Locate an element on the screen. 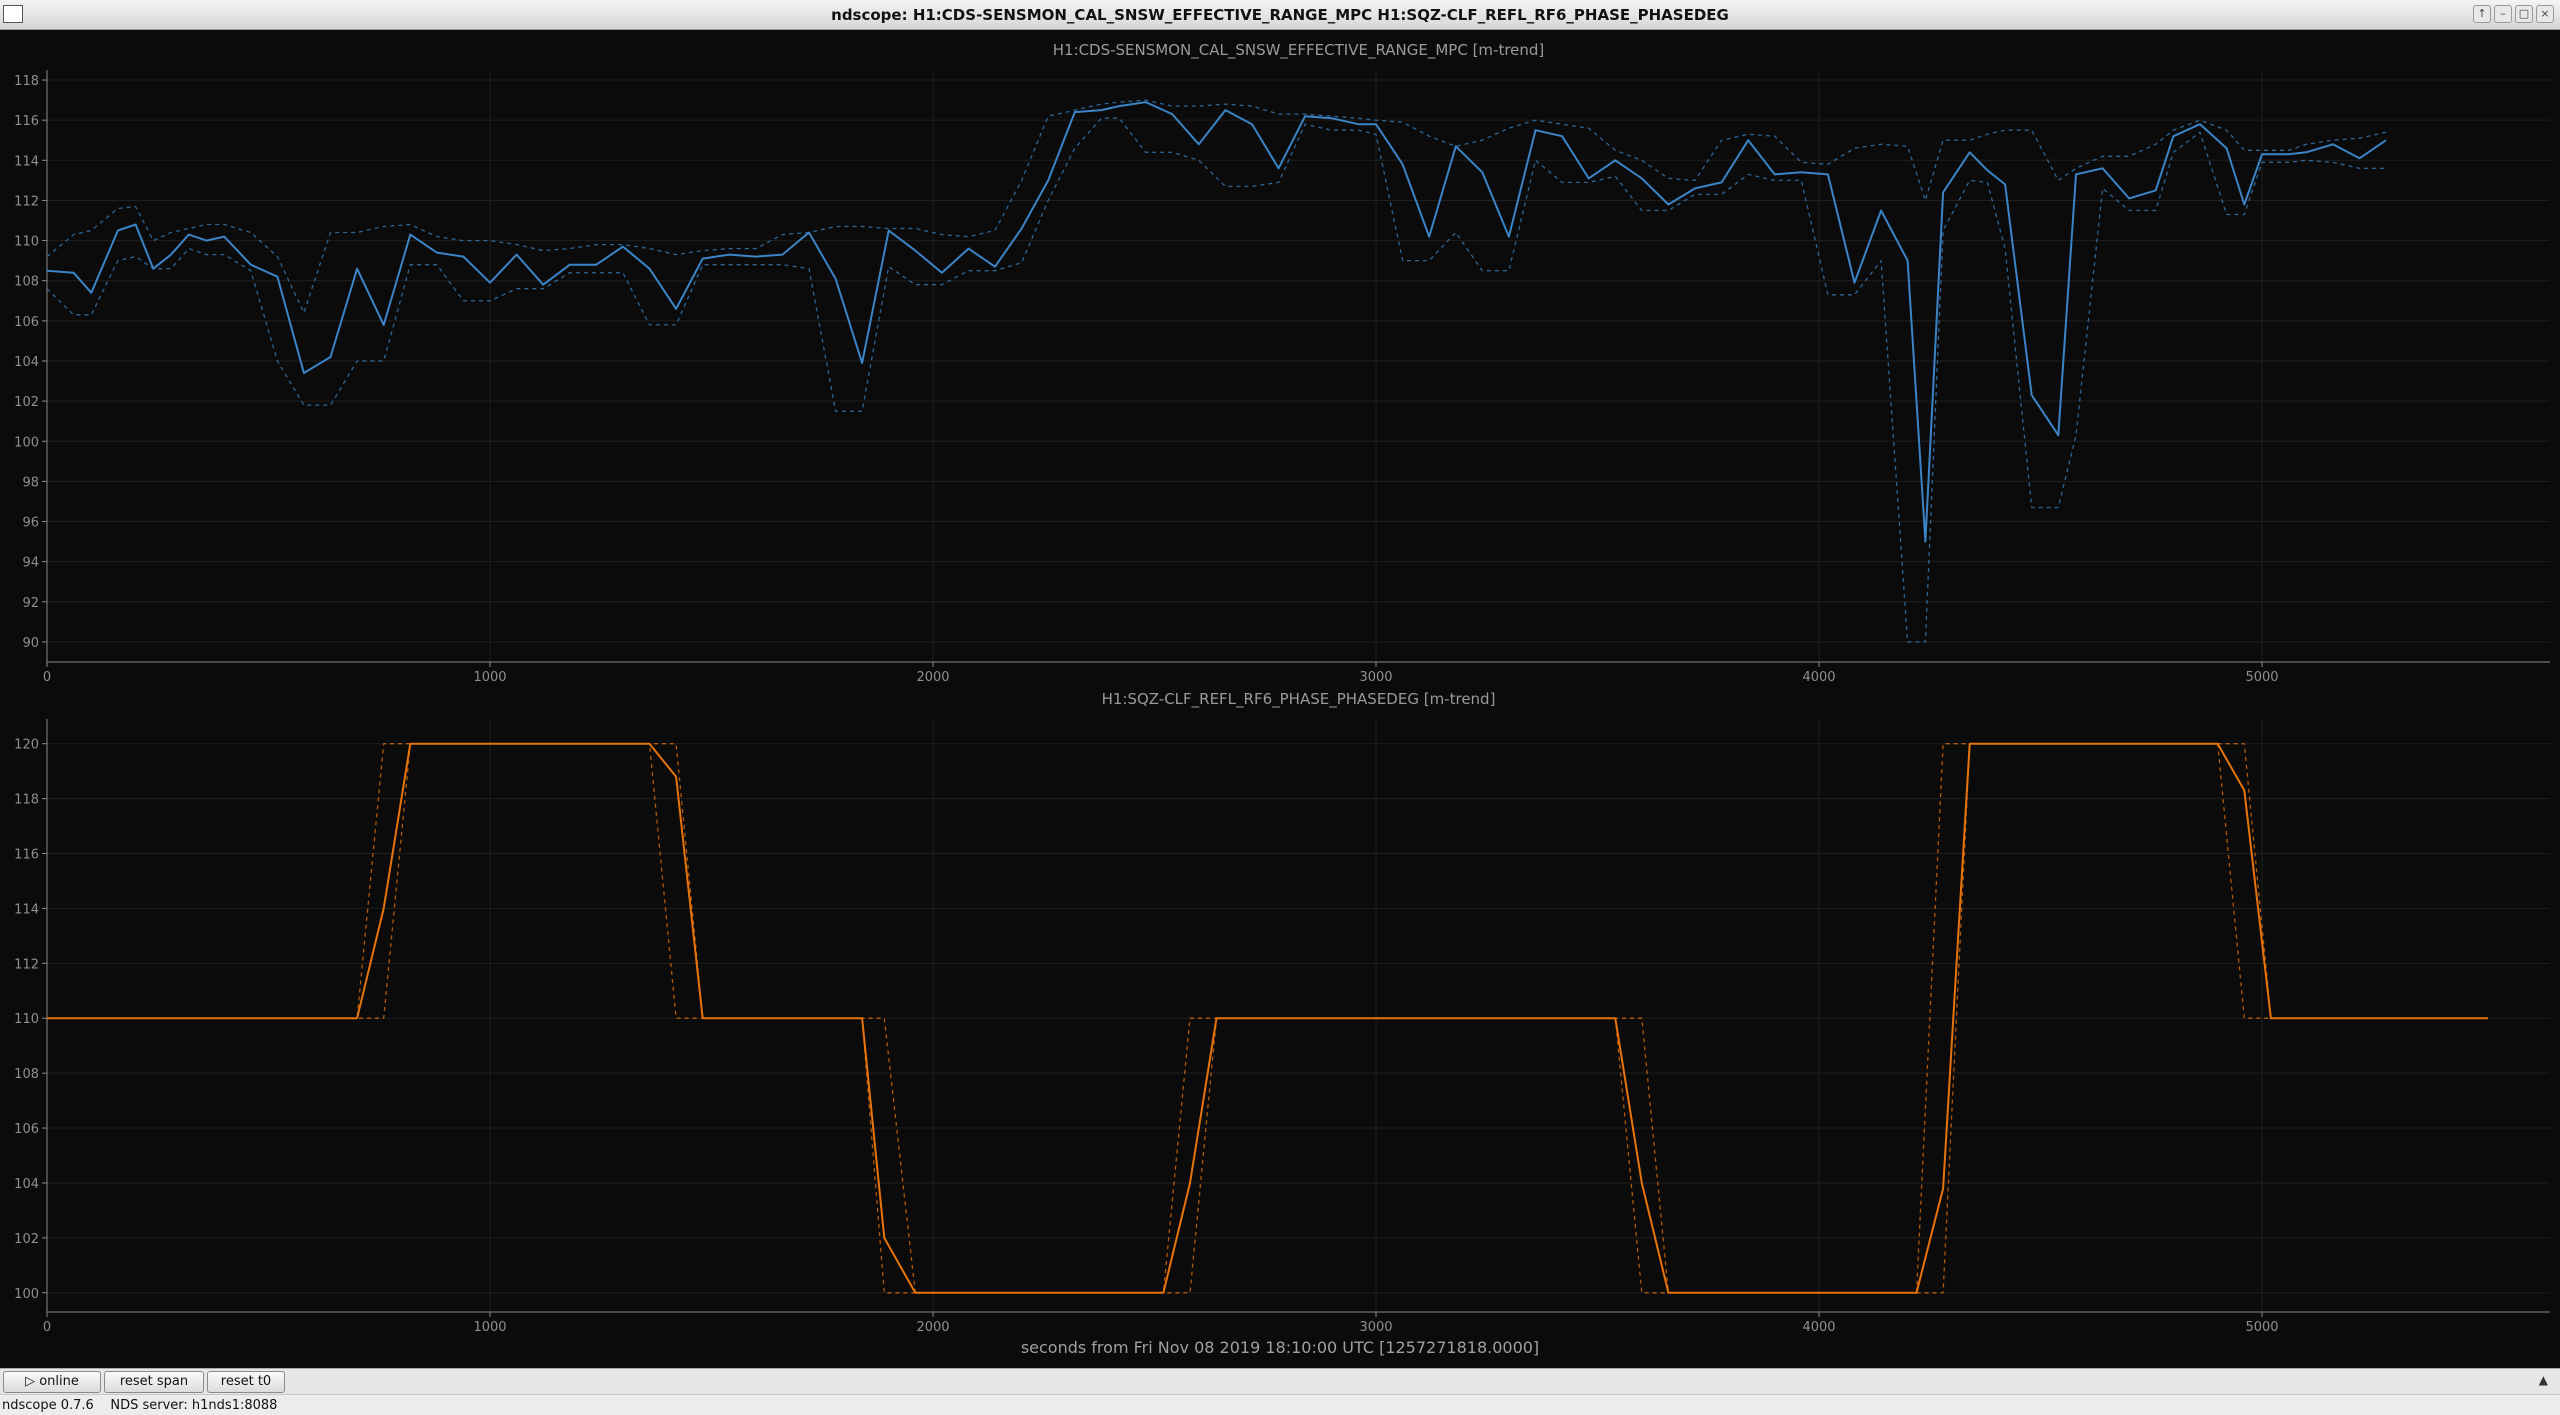  expand-icon: ▲ is located at coordinates (2543, 1380).